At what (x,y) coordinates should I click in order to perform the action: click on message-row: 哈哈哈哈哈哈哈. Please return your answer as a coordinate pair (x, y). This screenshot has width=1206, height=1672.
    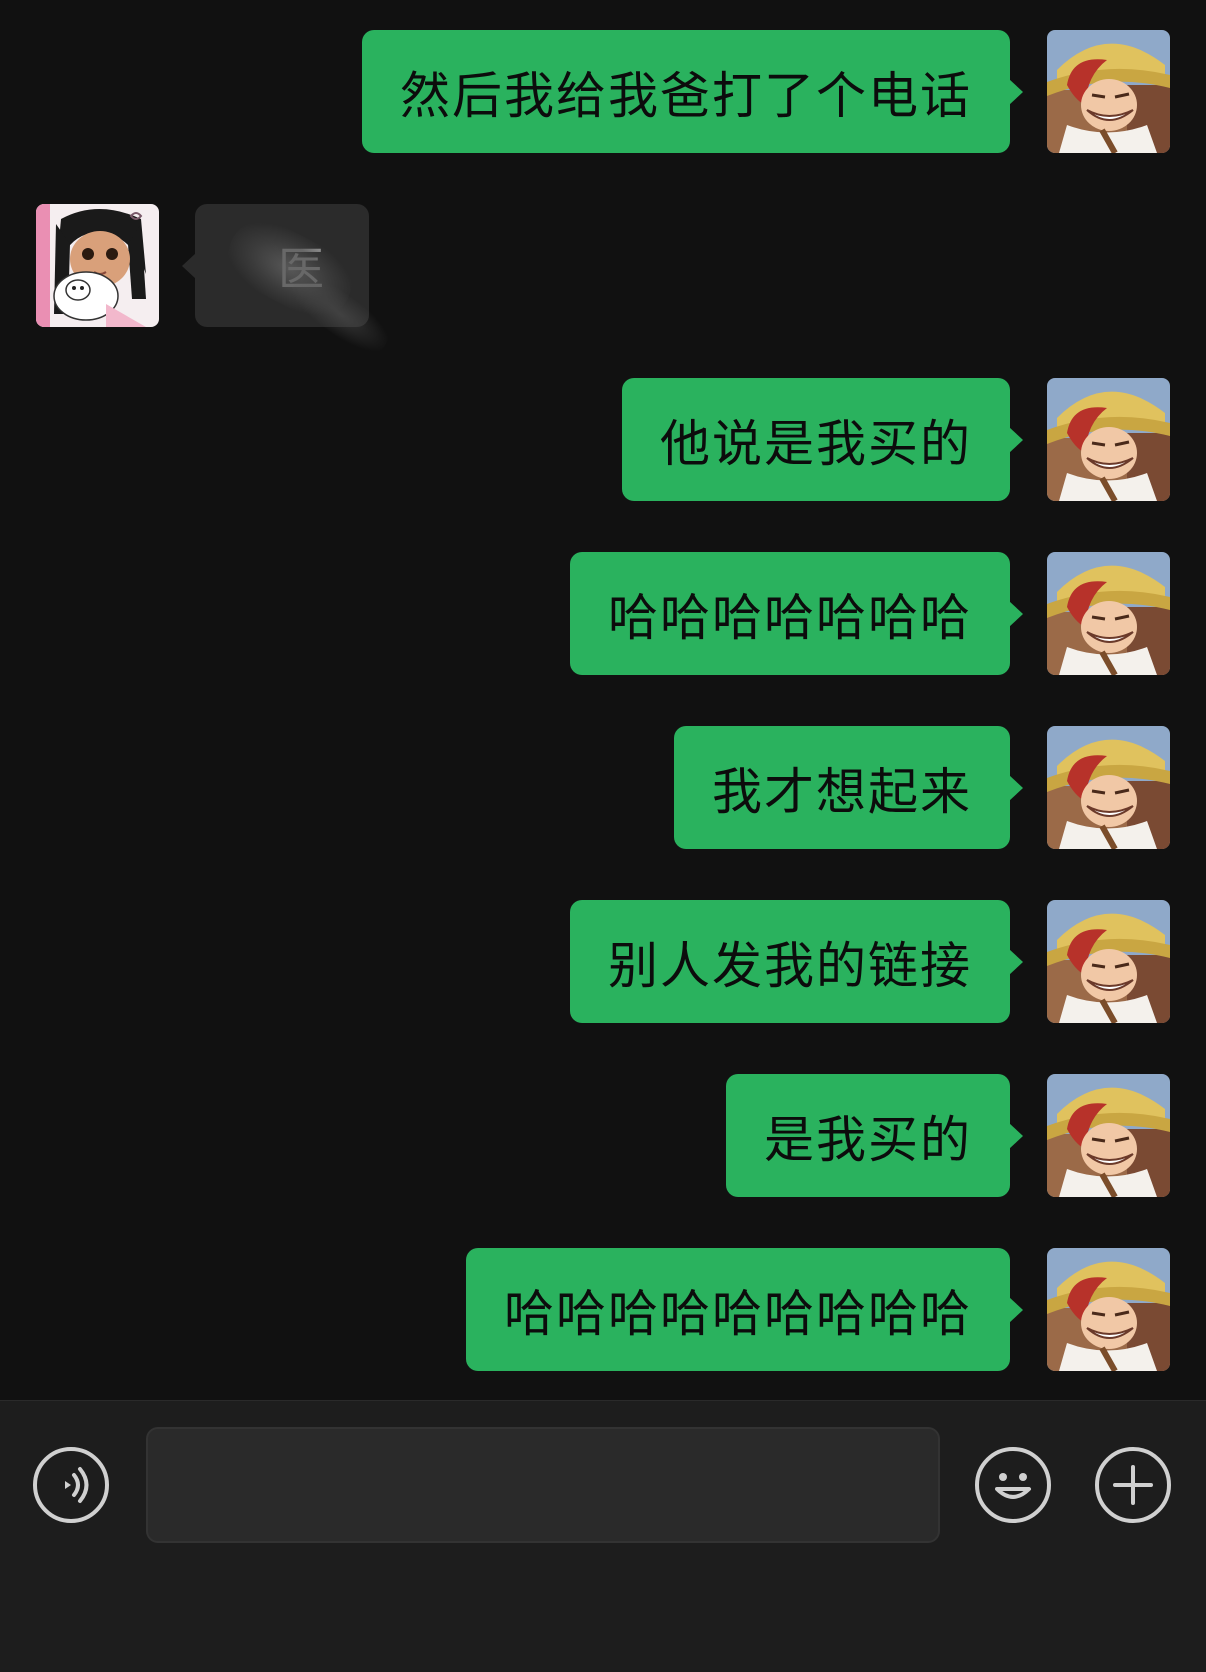
    Looking at the image, I should click on (603, 613).